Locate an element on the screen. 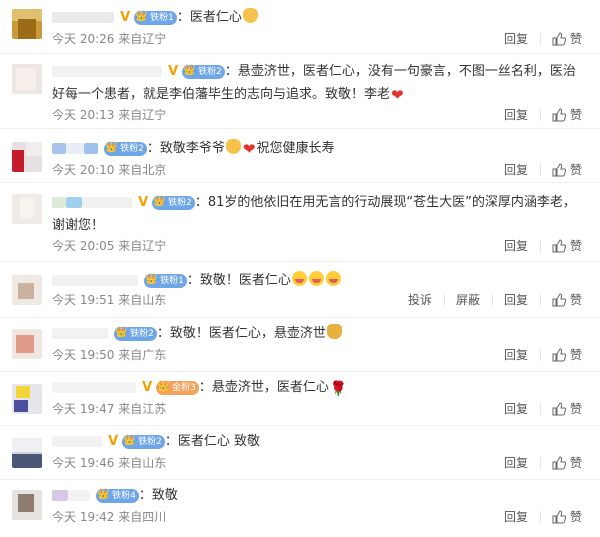 The image size is (600, 537). fan-badge: 铁粉4 is located at coordinates (117, 495).